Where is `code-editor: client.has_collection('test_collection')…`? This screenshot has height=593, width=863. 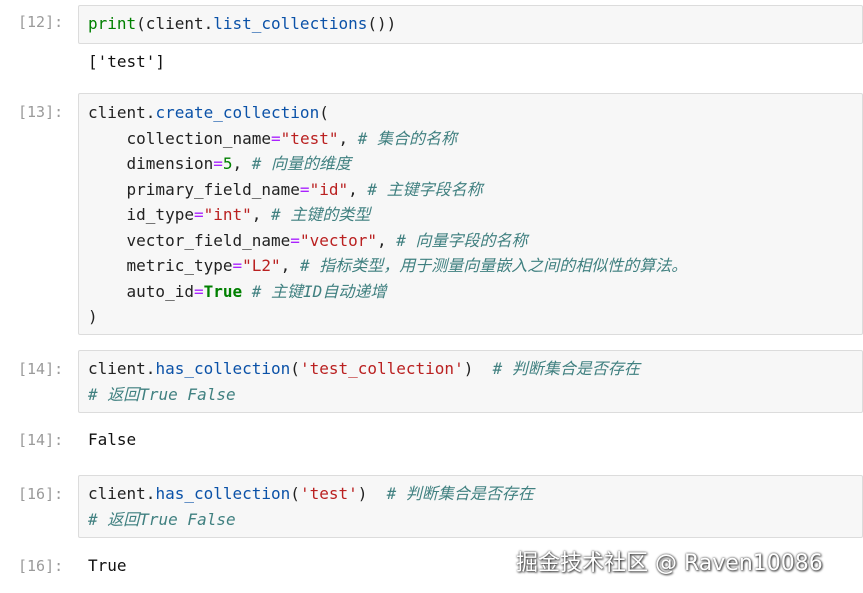
code-editor: client.has_collection('test_collection')… is located at coordinates (470, 379).